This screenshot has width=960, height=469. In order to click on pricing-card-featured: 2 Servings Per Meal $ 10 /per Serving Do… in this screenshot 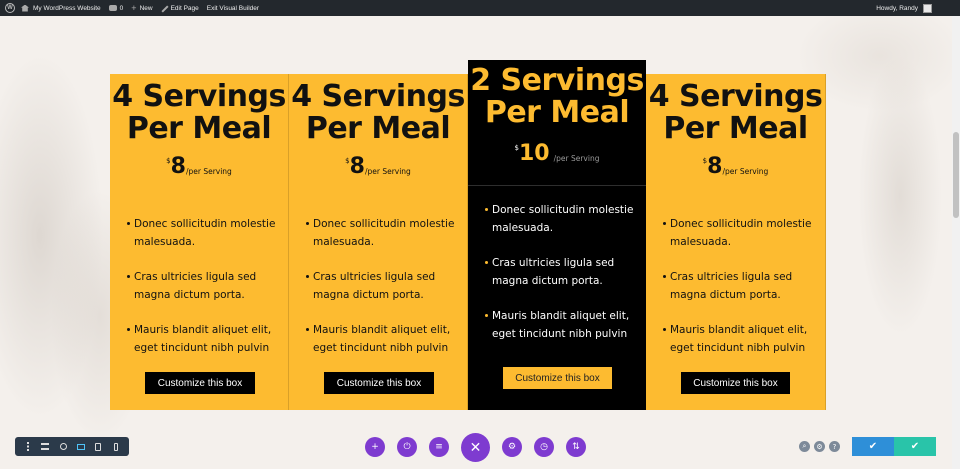, I will do `click(557, 235)`.